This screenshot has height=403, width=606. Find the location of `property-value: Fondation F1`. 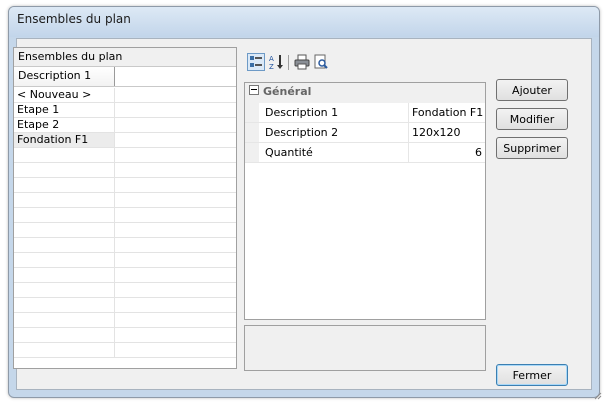

property-value: Fondation F1 is located at coordinates (447, 112).